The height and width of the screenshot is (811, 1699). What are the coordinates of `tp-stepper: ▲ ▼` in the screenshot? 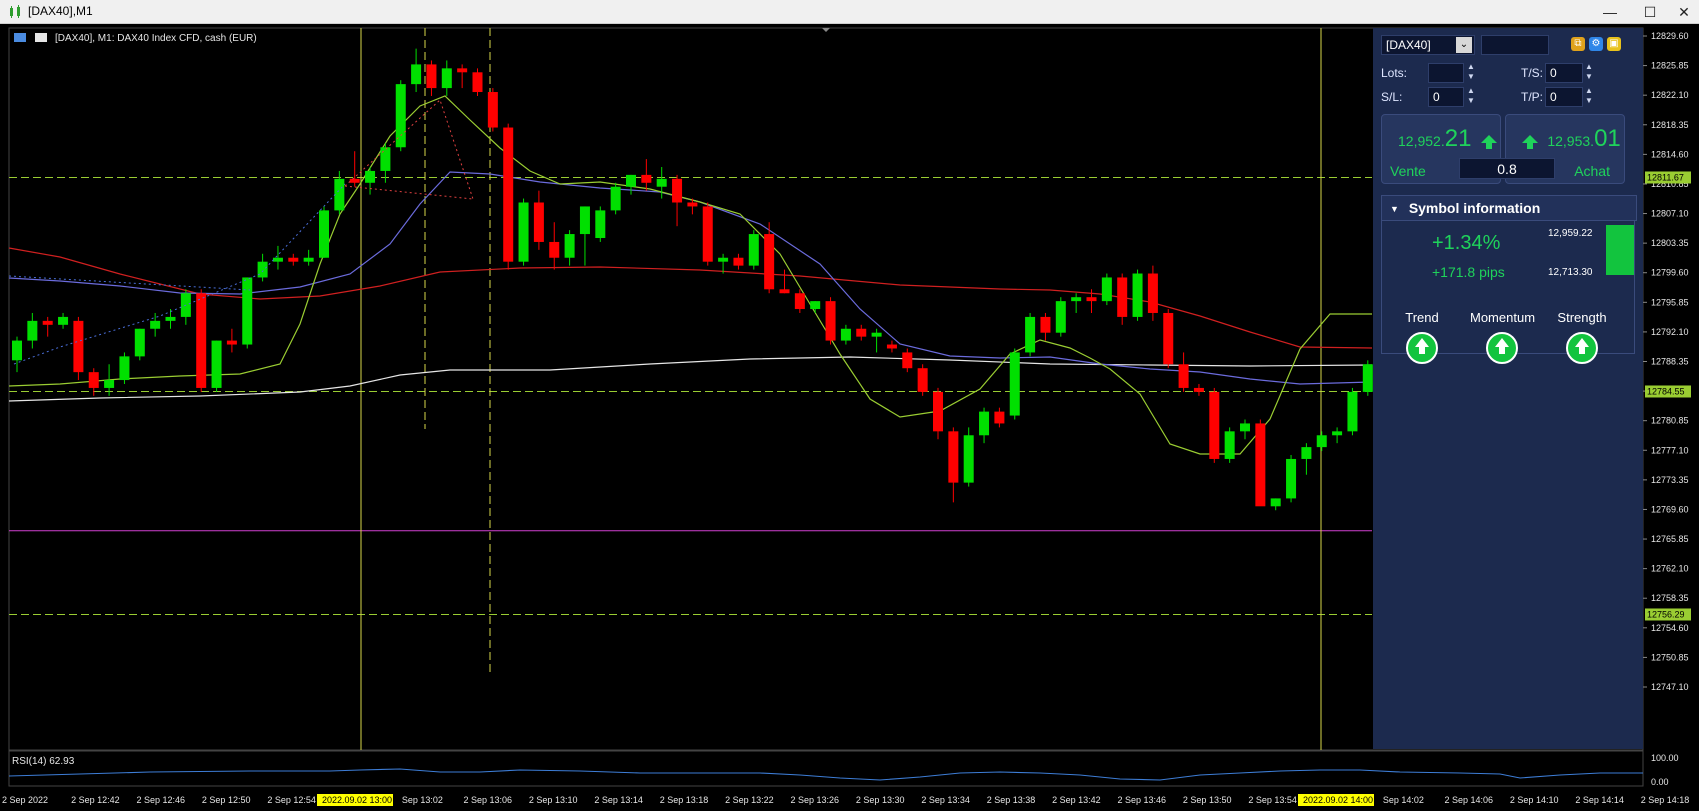 It's located at (1589, 97).